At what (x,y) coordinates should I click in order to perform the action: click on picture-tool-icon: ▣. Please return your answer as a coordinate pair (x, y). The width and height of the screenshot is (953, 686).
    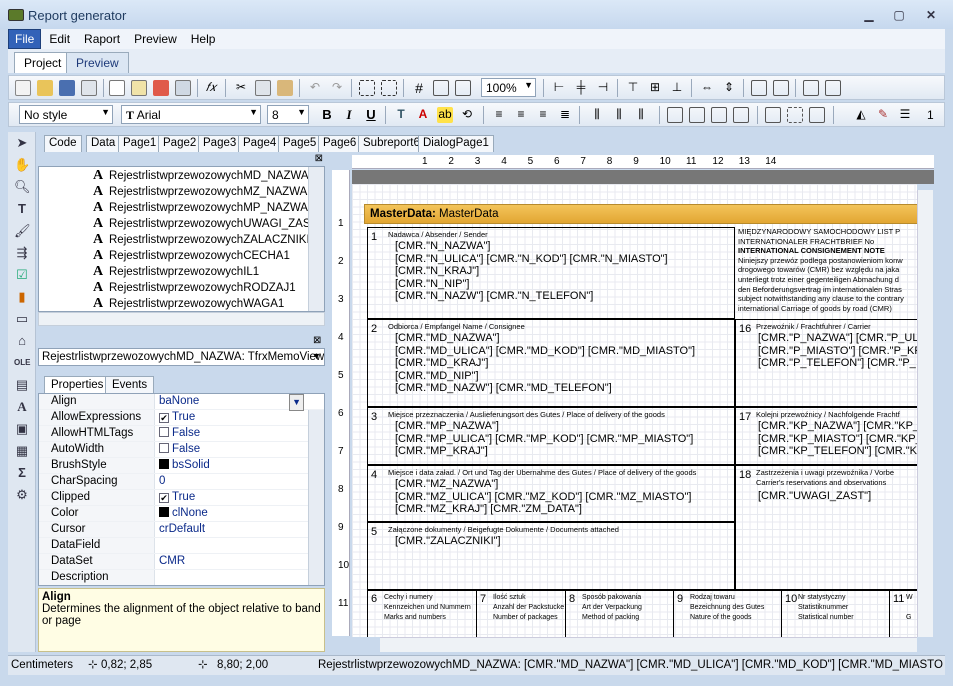
    Looking at the image, I should click on (22, 429).